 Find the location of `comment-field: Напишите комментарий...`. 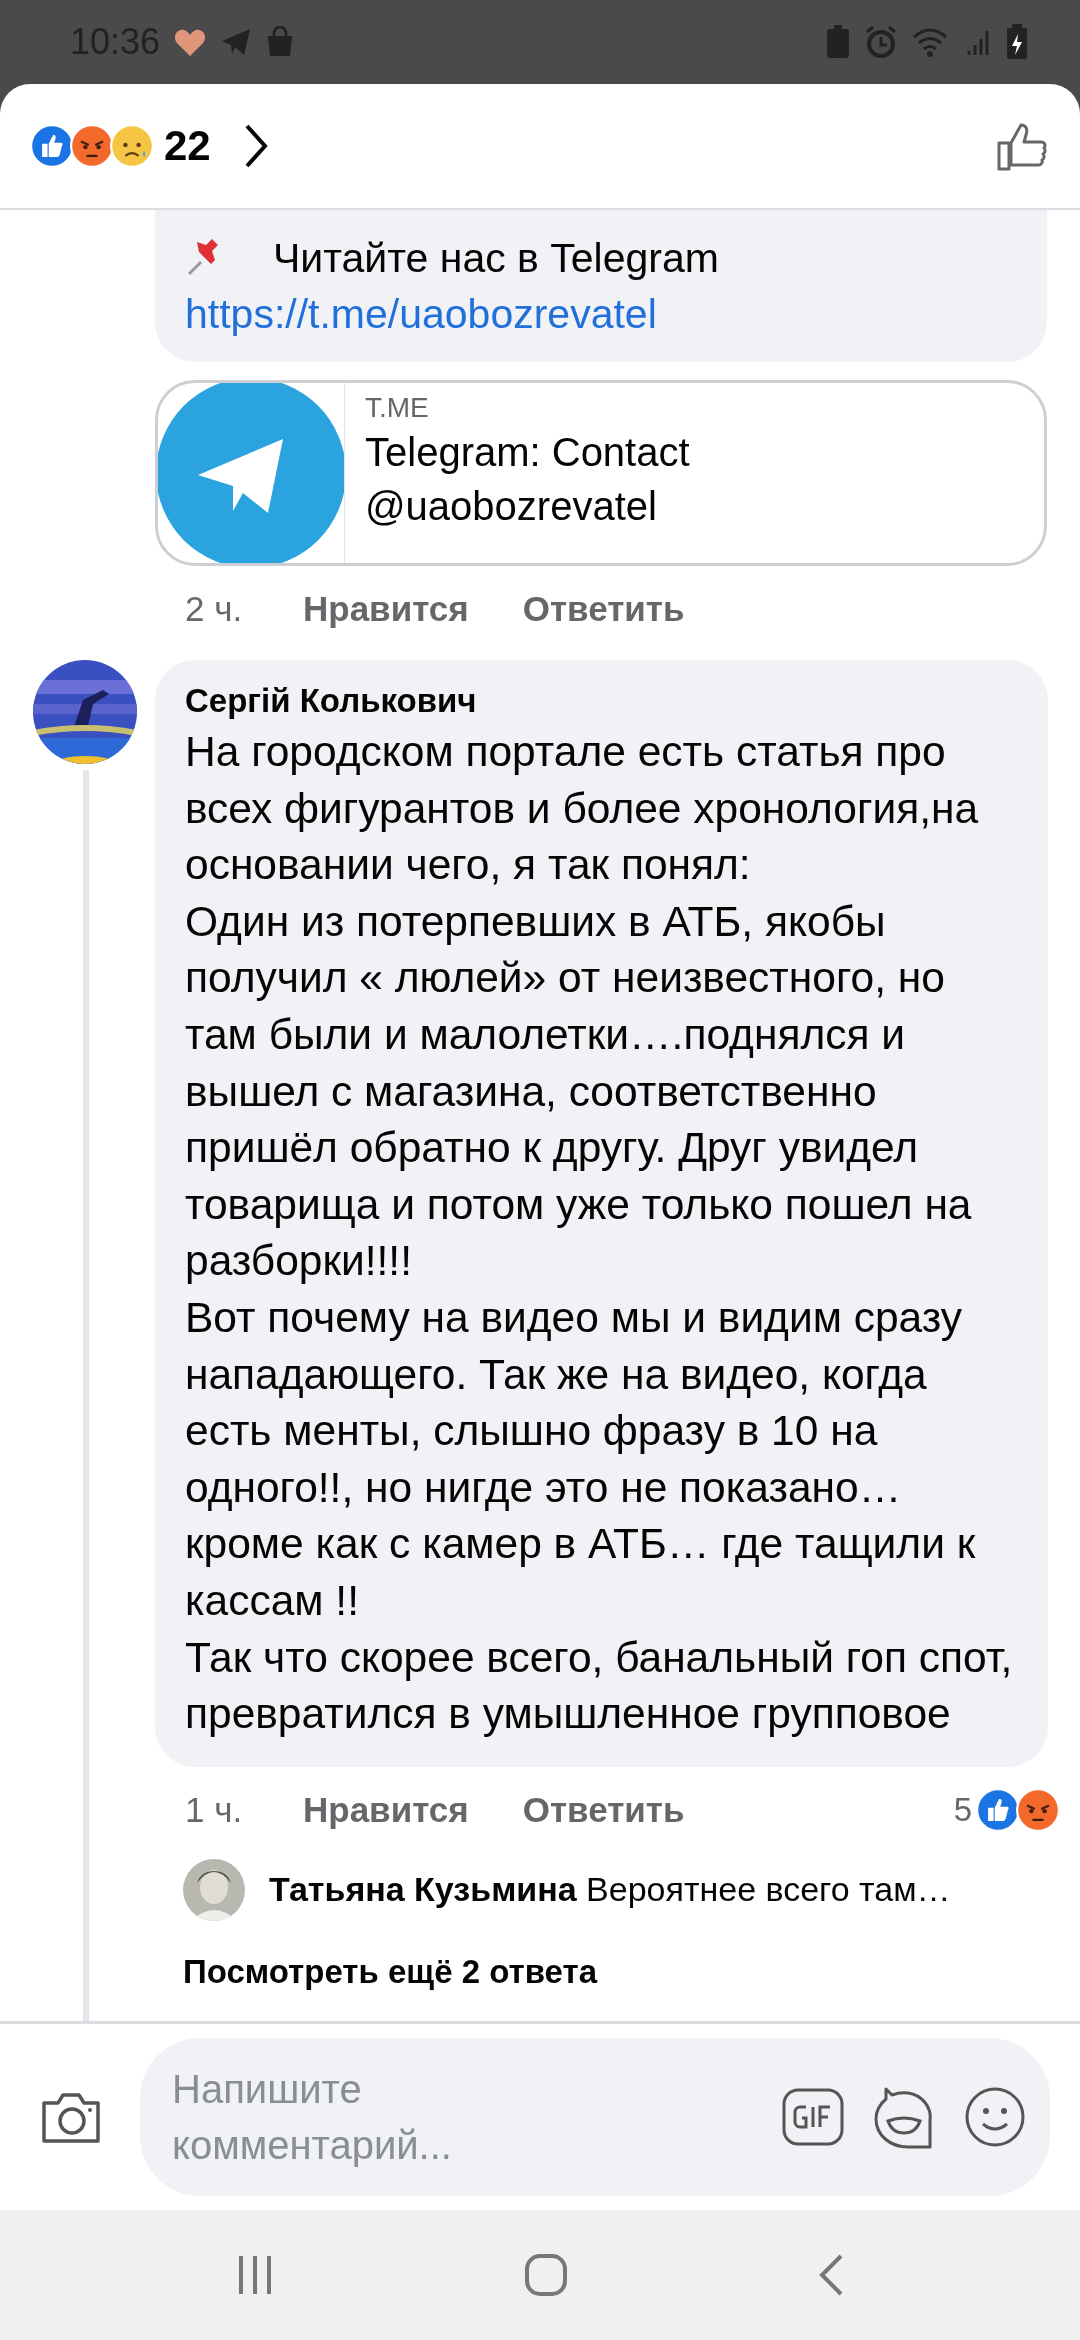

comment-field: Напишите комментарий... is located at coordinates (595, 2117).